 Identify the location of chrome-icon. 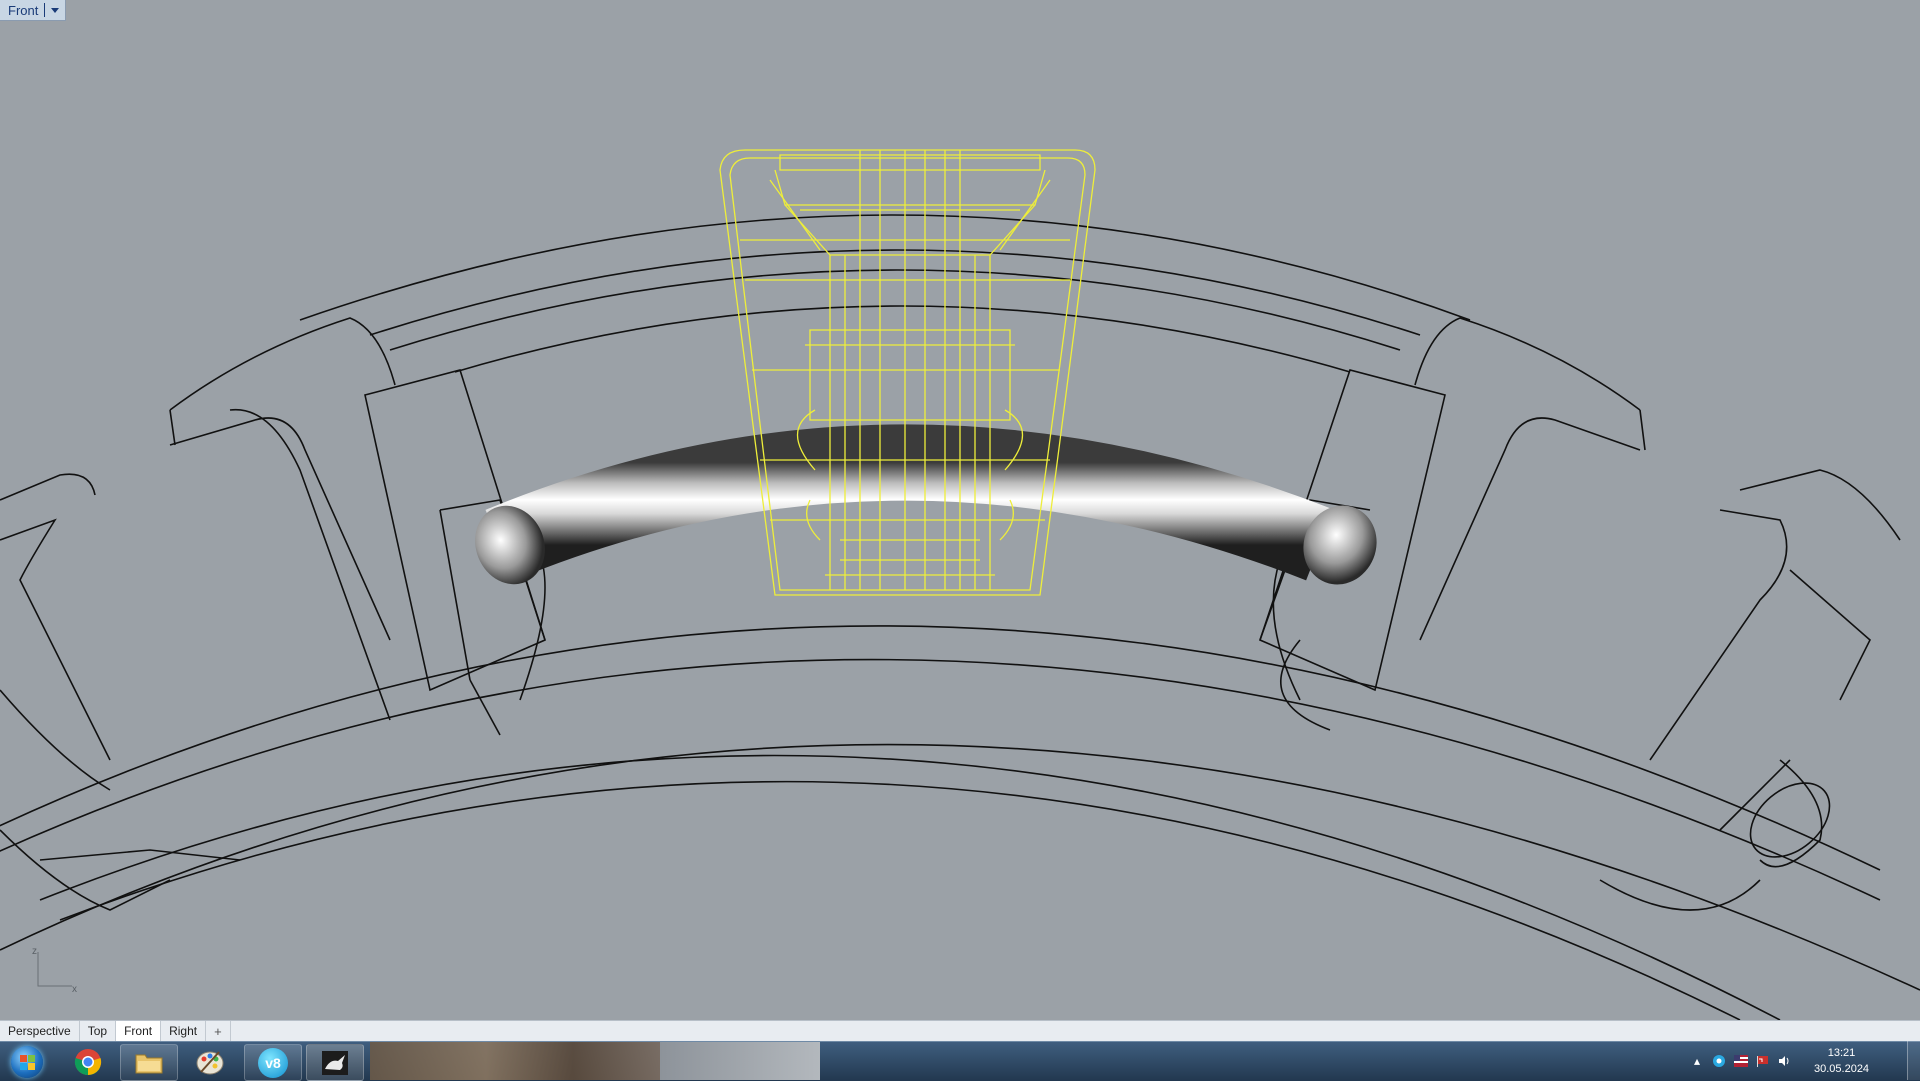
(88, 1061).